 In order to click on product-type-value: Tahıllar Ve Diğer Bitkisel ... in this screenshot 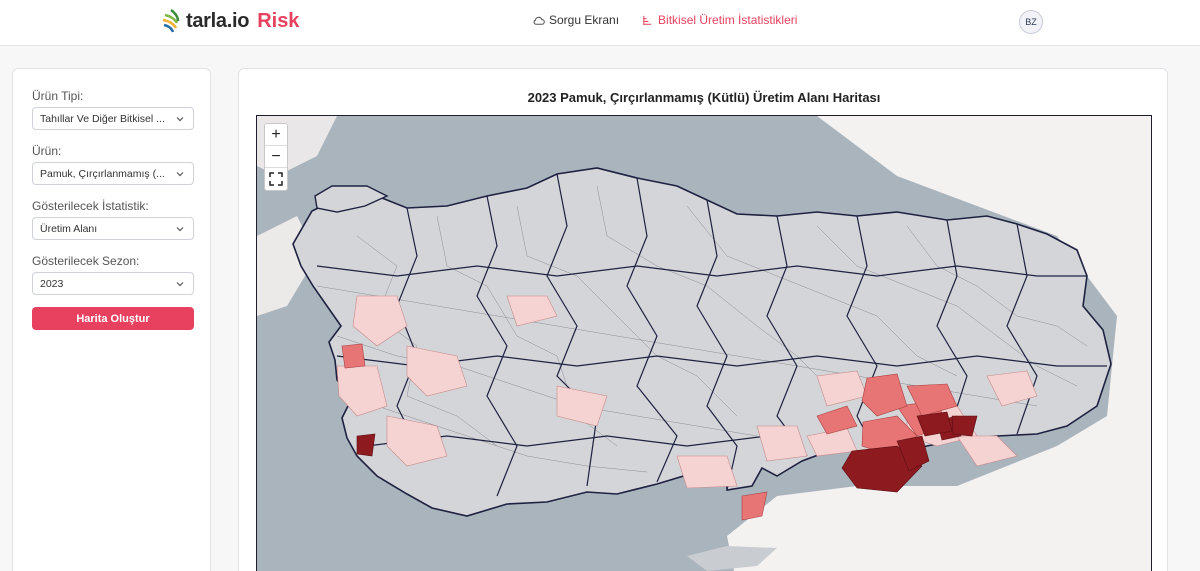, I will do `click(102, 118)`.